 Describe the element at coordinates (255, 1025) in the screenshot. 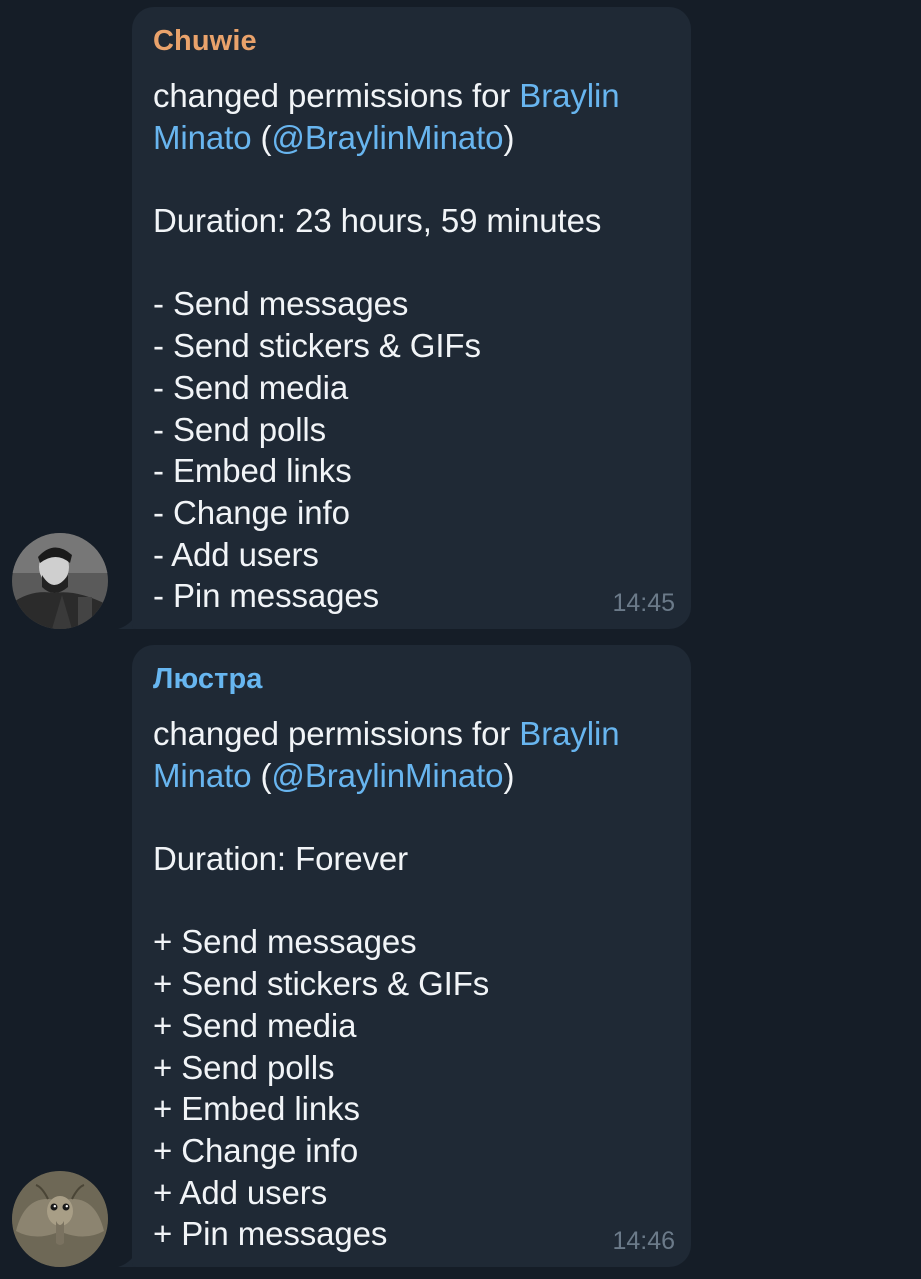

I see `permission-item: + Send media` at that location.